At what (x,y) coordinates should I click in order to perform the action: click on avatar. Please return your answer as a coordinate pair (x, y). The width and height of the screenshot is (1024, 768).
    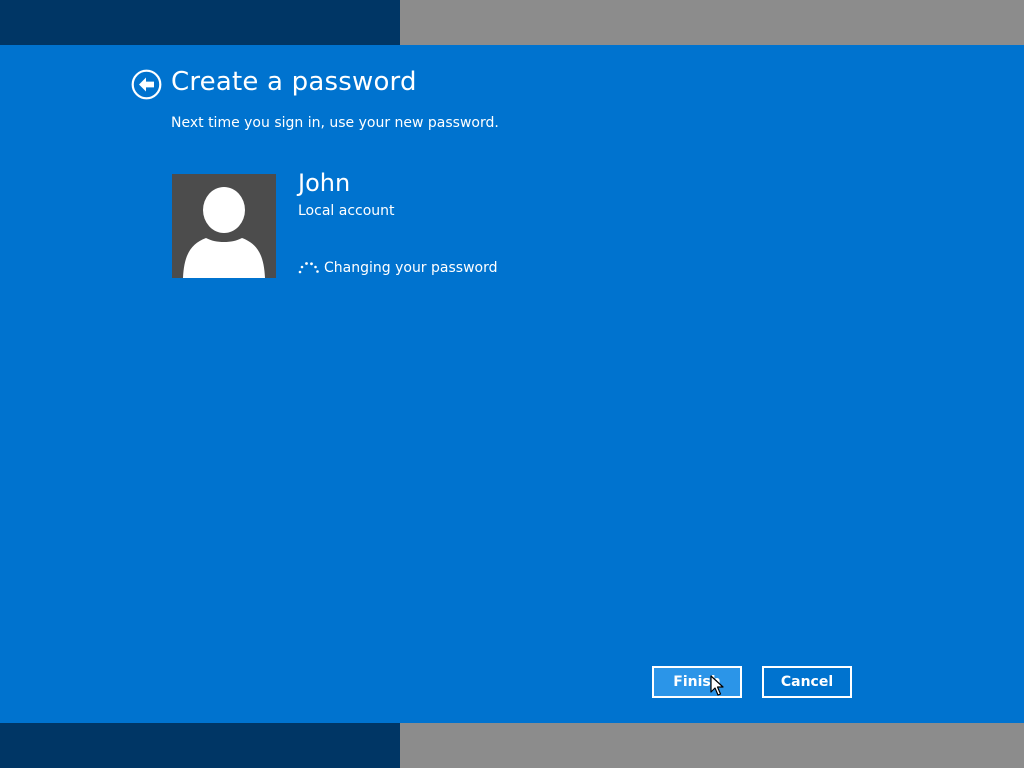
    Looking at the image, I should click on (224, 226).